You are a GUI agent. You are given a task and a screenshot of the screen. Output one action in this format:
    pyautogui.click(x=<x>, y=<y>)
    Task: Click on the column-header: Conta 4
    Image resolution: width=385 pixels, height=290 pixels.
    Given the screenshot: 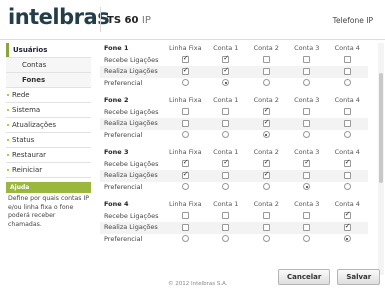 What is the action you would take?
    pyautogui.click(x=347, y=100)
    